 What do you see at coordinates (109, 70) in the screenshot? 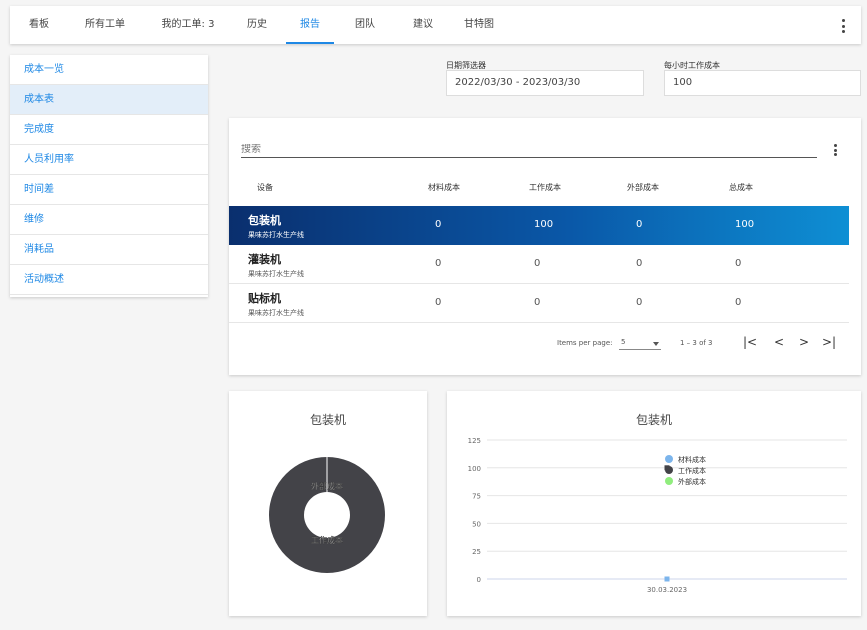
I see `sidebar-item-cost-overview: 成本一览` at bounding box center [109, 70].